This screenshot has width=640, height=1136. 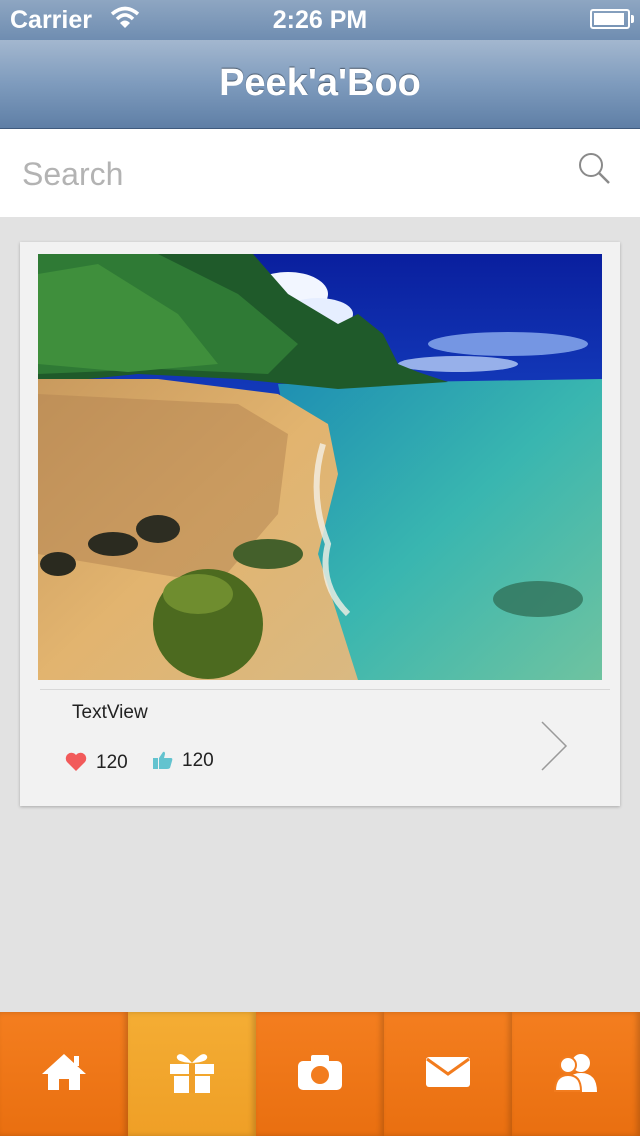 I want to click on tab-bar, so click(x=320, y=1074).